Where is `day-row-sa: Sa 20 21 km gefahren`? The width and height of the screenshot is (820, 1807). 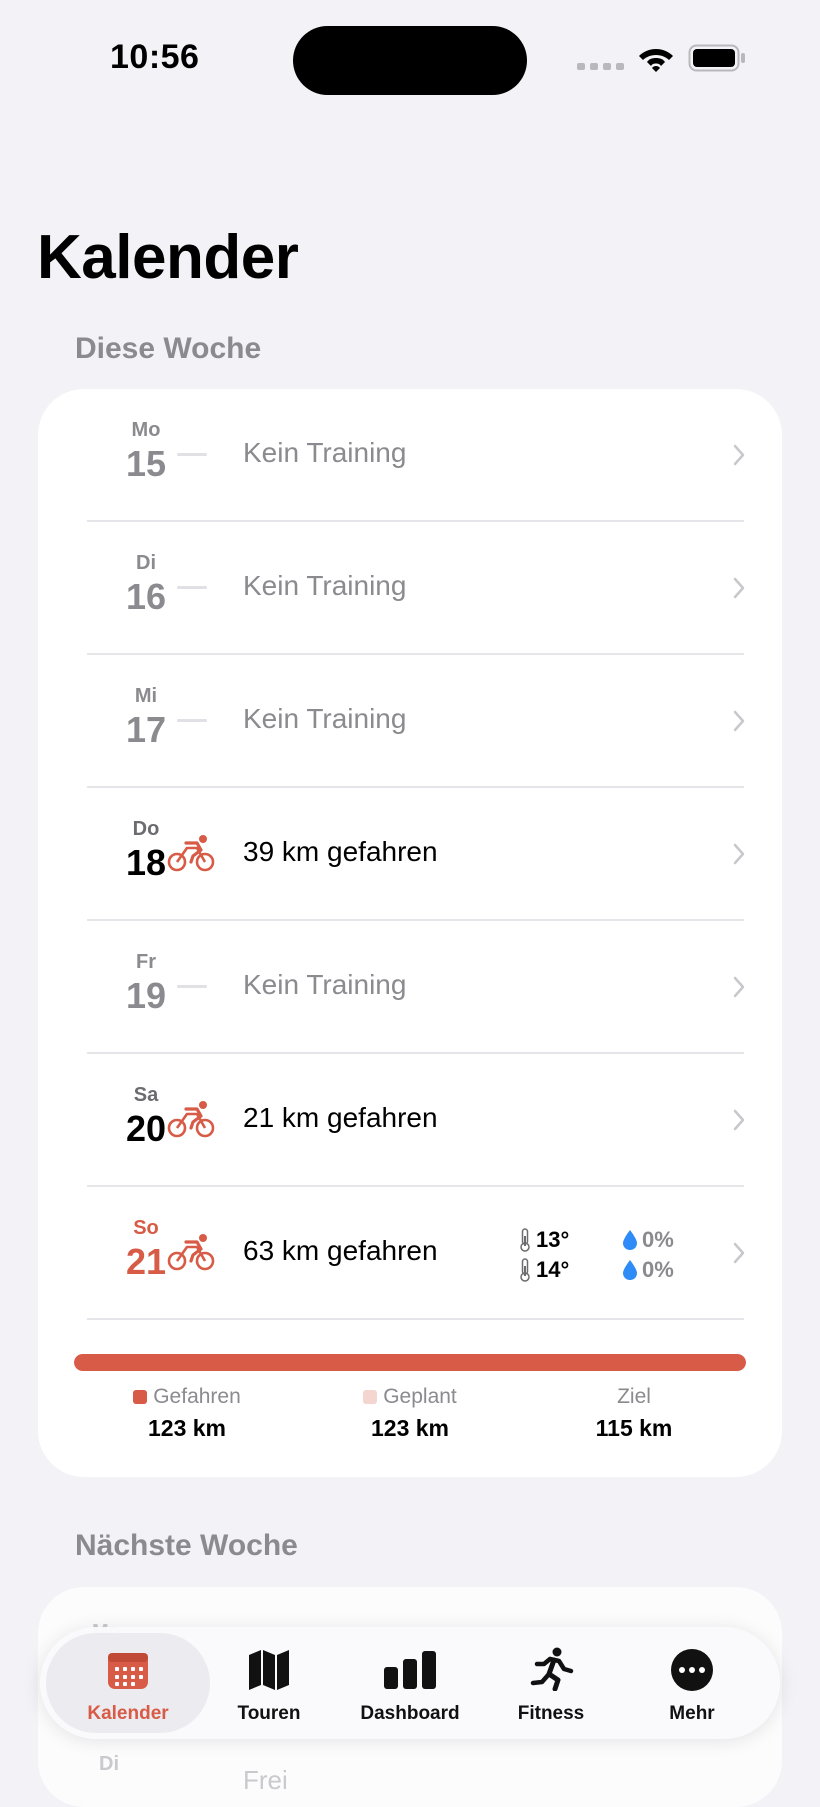 day-row-sa: Sa 20 21 km gefahren is located at coordinates (410, 1120).